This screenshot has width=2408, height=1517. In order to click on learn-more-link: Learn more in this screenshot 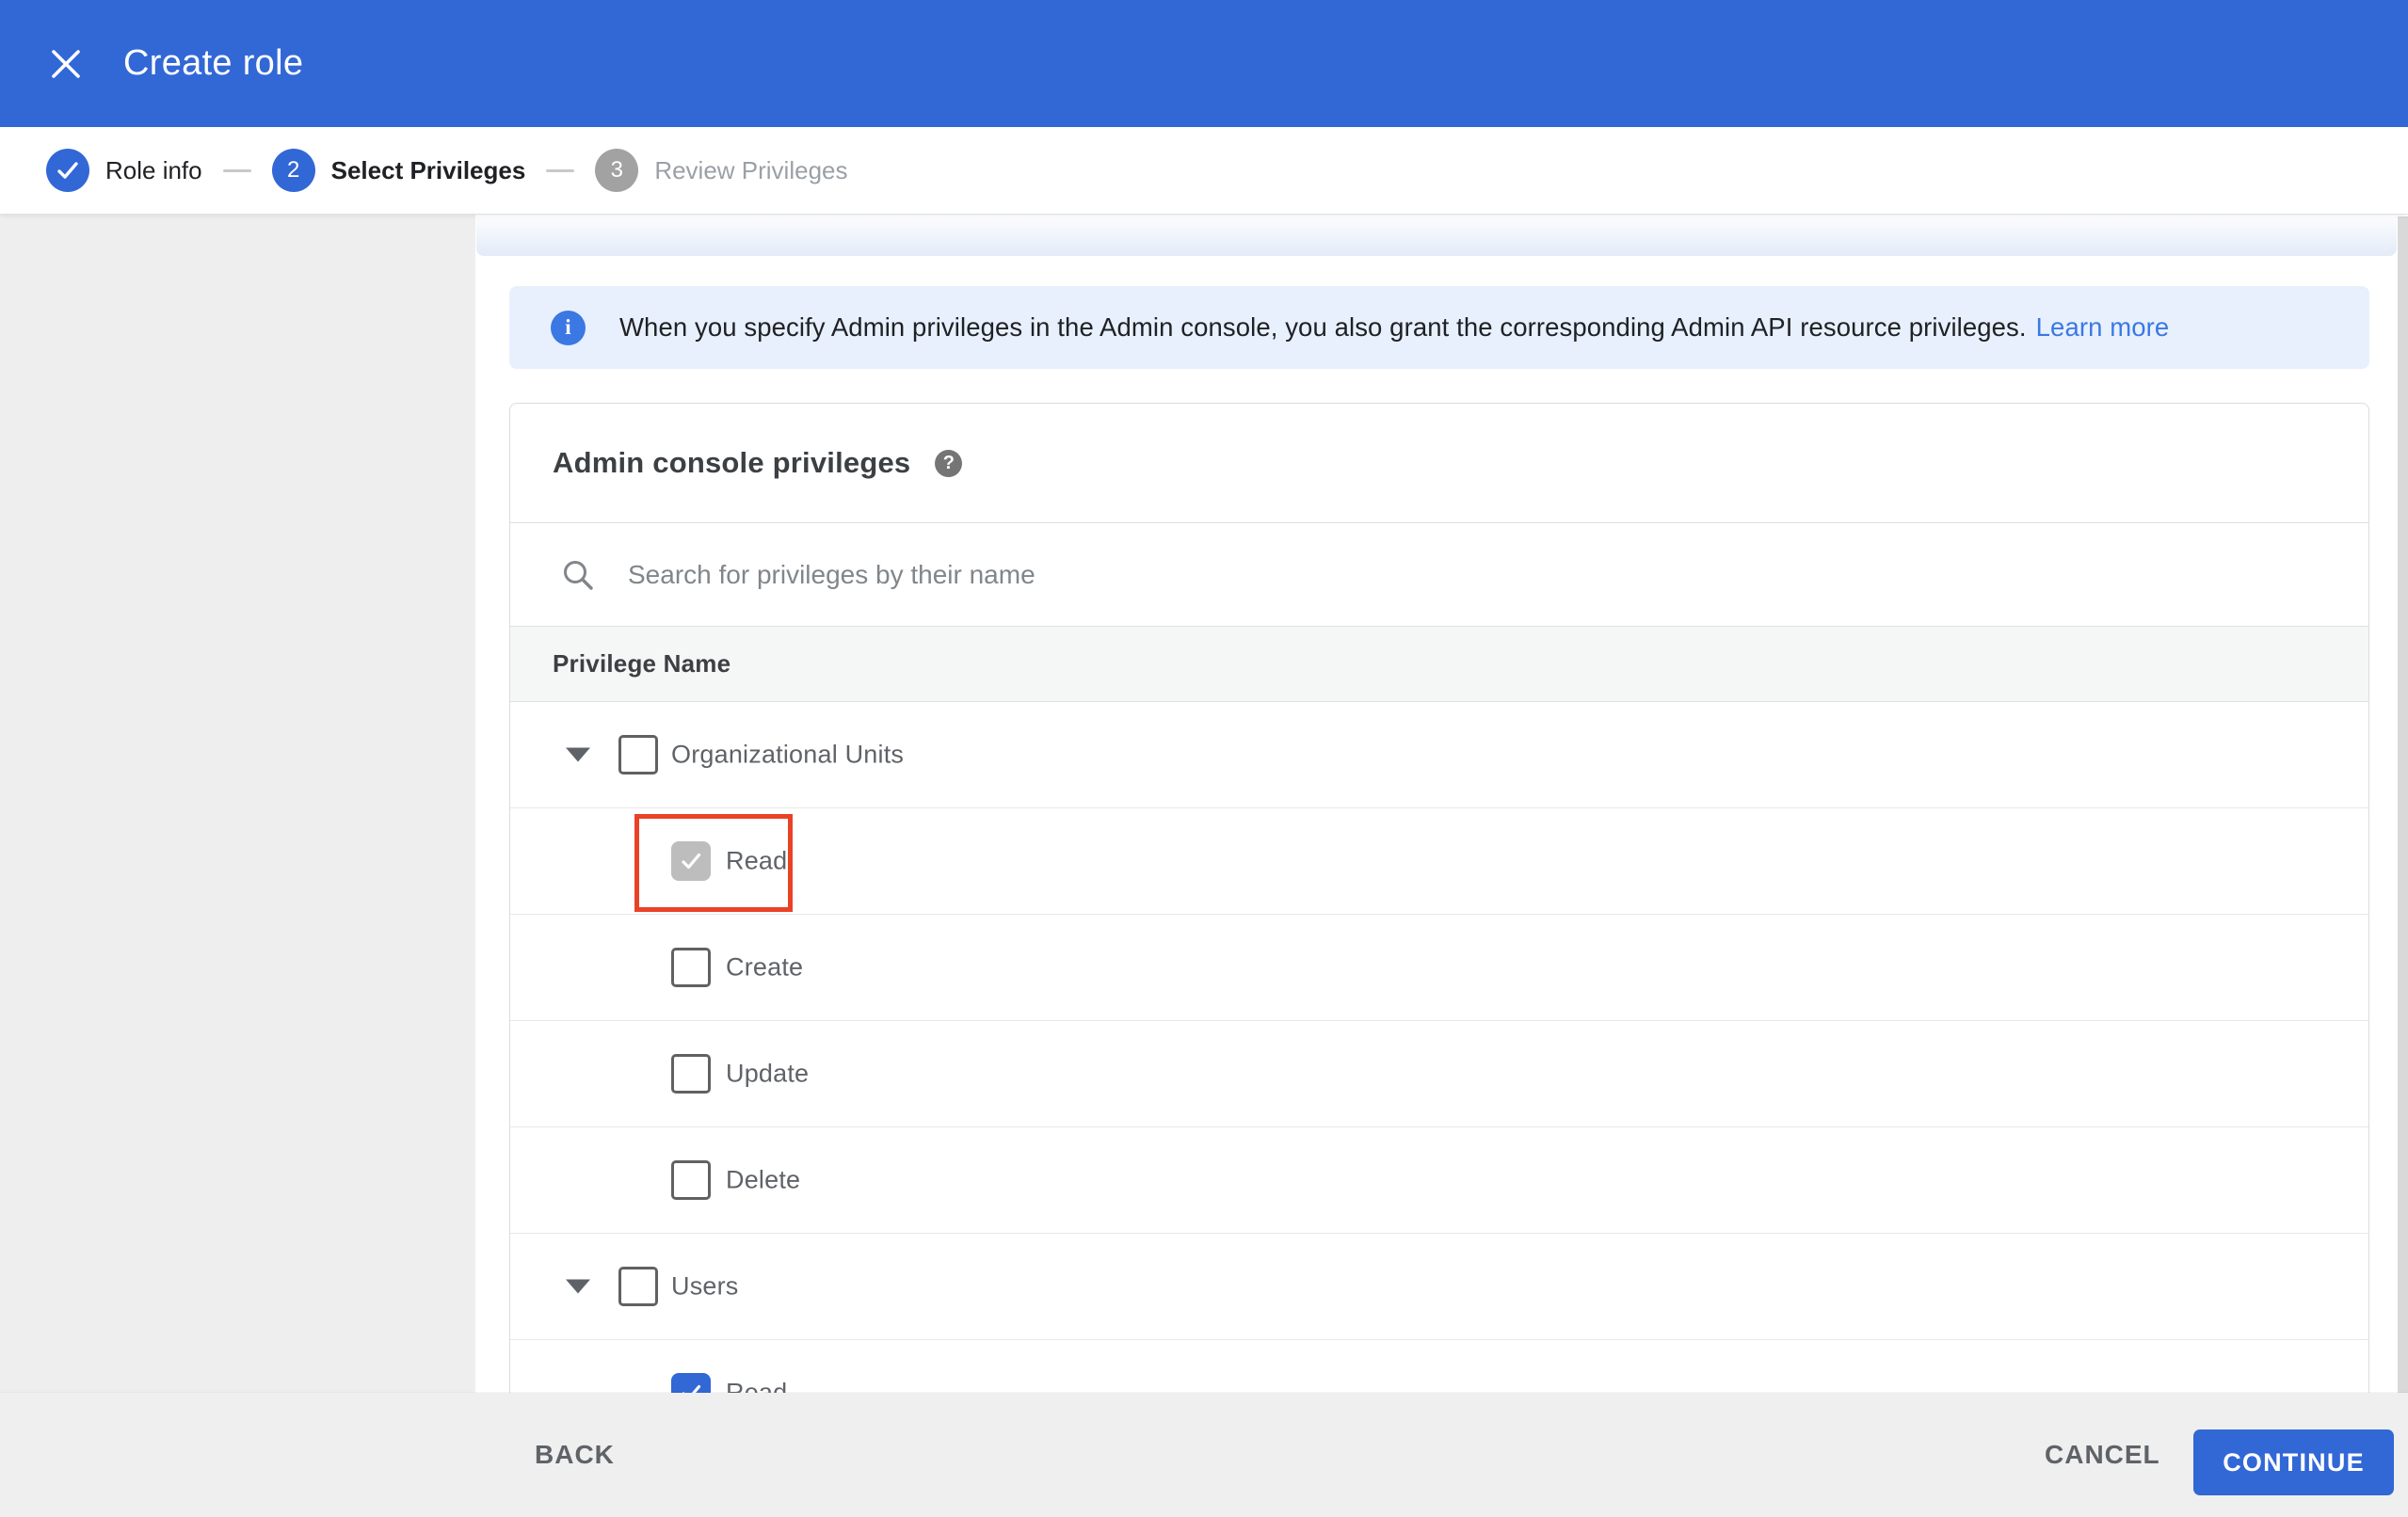, I will do `click(2103, 327)`.